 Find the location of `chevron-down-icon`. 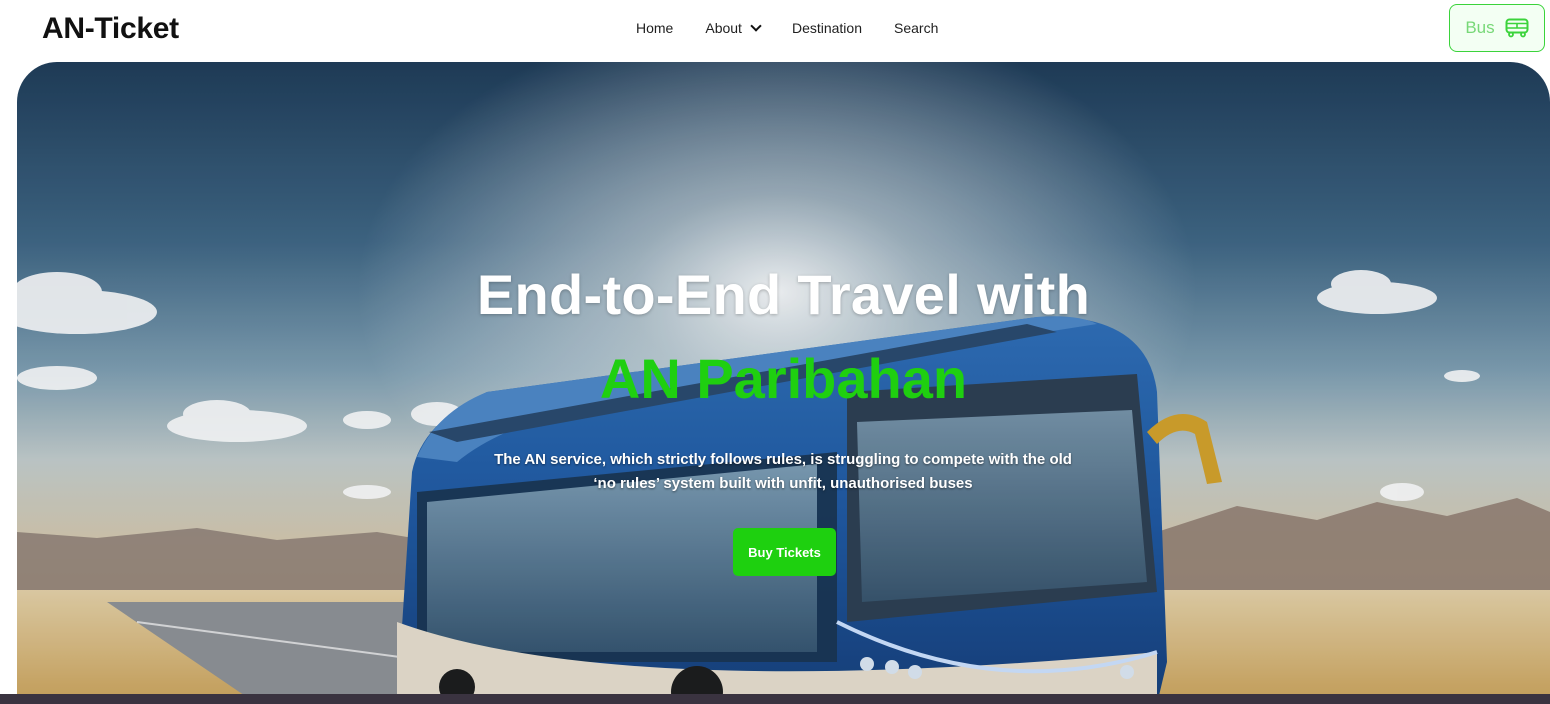

chevron-down-icon is located at coordinates (756, 26).